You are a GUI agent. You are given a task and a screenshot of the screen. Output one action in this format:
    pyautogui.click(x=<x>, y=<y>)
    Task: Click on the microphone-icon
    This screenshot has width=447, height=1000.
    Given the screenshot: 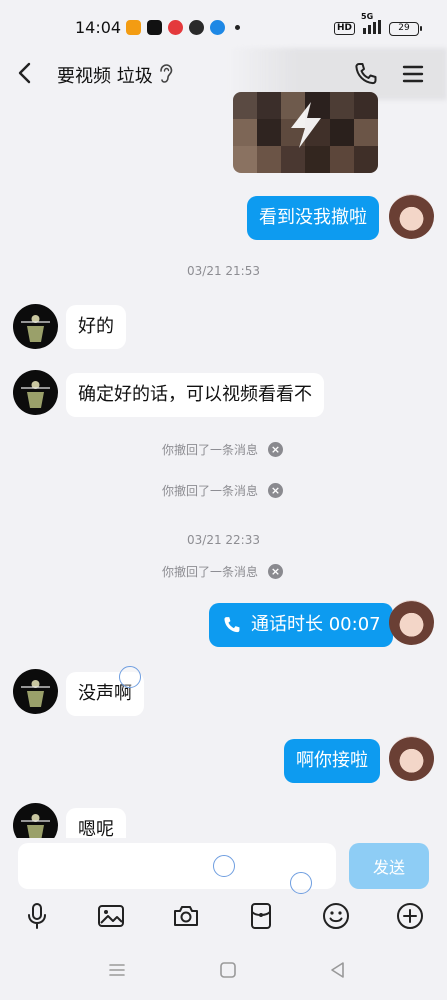 What is the action you would take?
    pyautogui.click(x=37, y=916)
    